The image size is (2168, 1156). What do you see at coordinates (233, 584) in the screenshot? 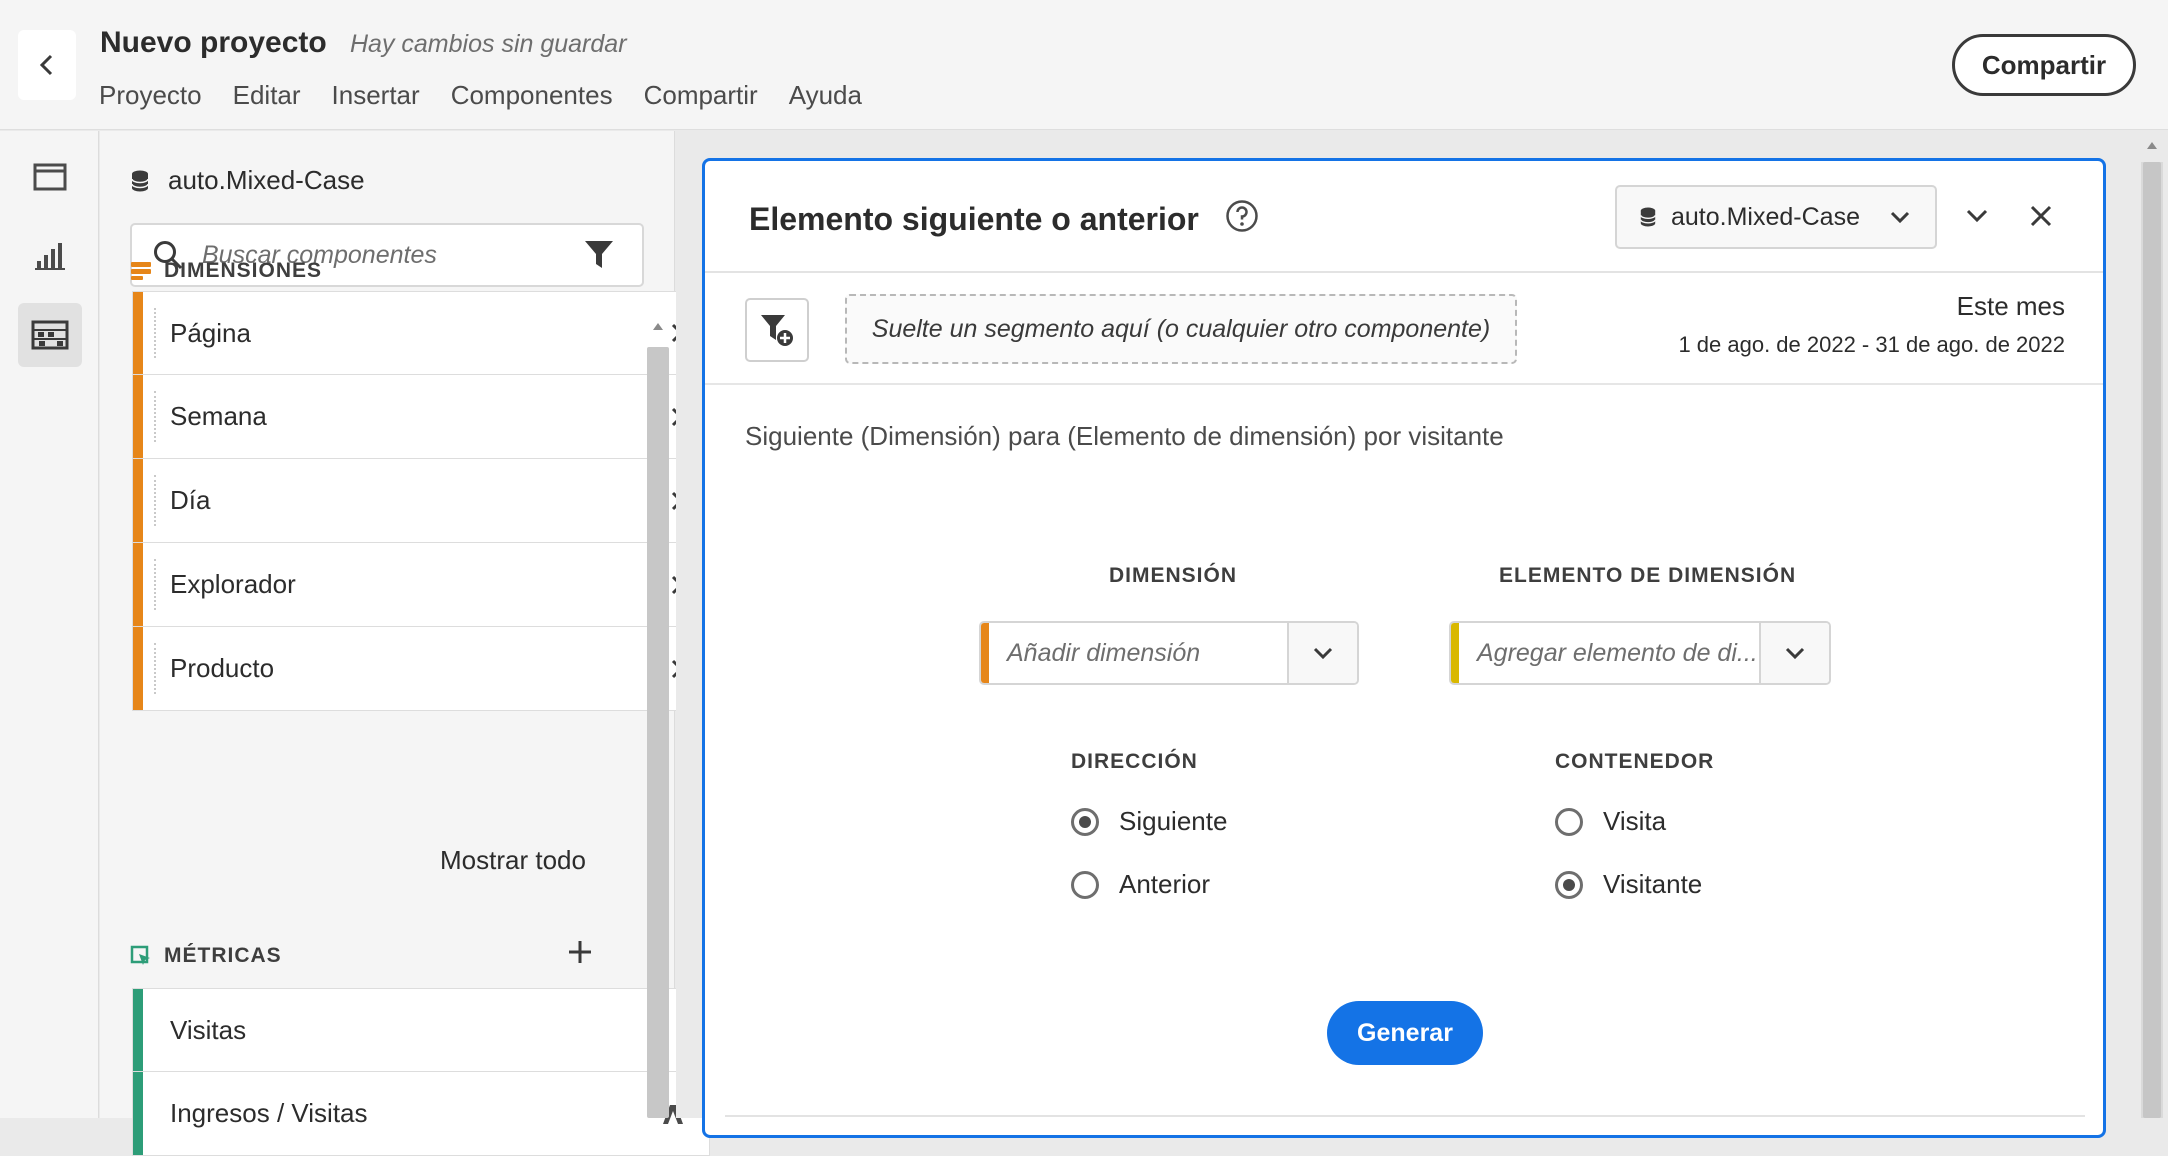
I see `dimension-label: Explorador` at bounding box center [233, 584].